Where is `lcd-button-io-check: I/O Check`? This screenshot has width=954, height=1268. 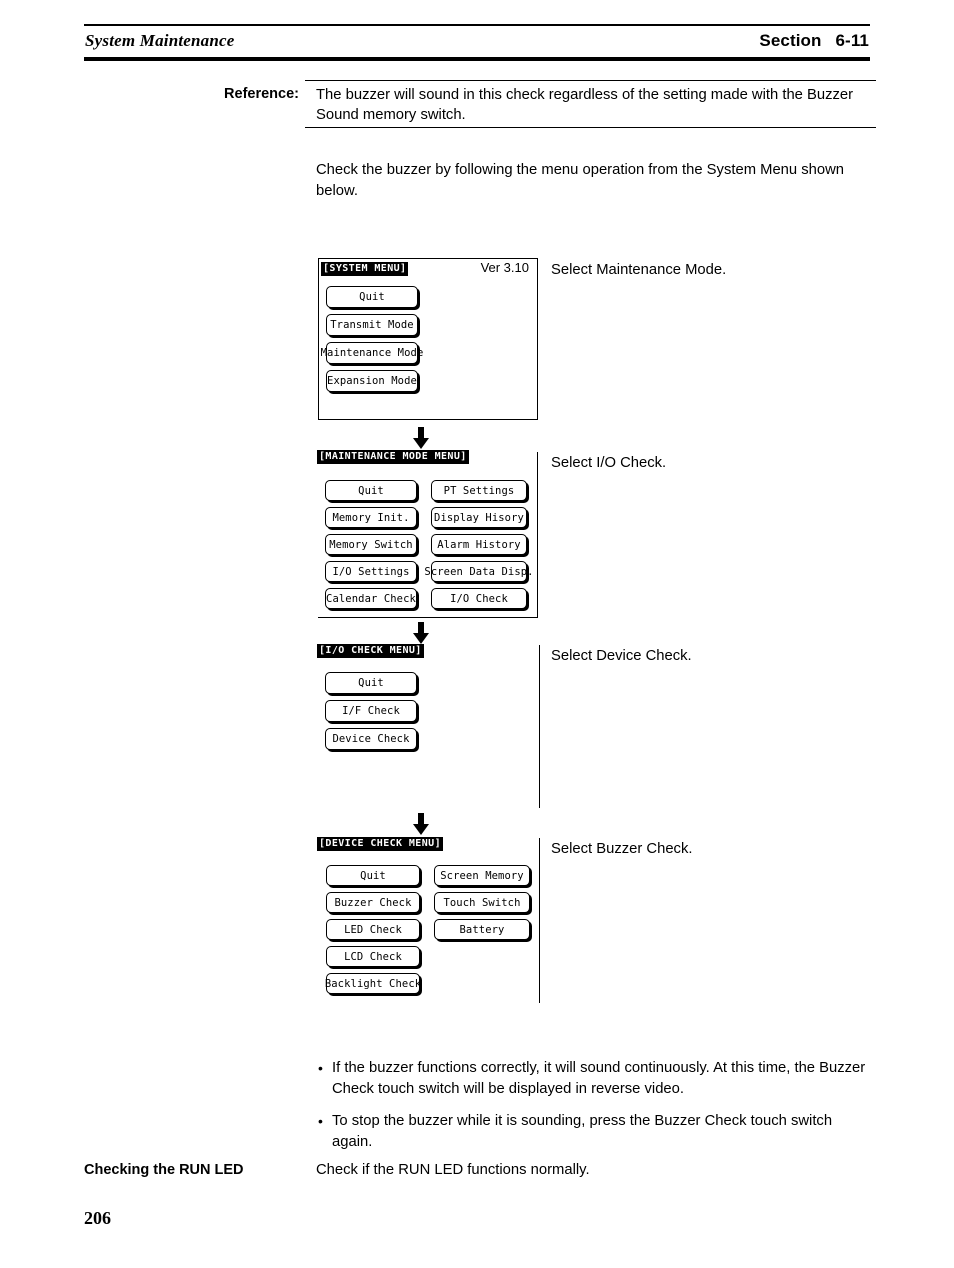
lcd-button-io-check: I/O Check is located at coordinates (479, 598).